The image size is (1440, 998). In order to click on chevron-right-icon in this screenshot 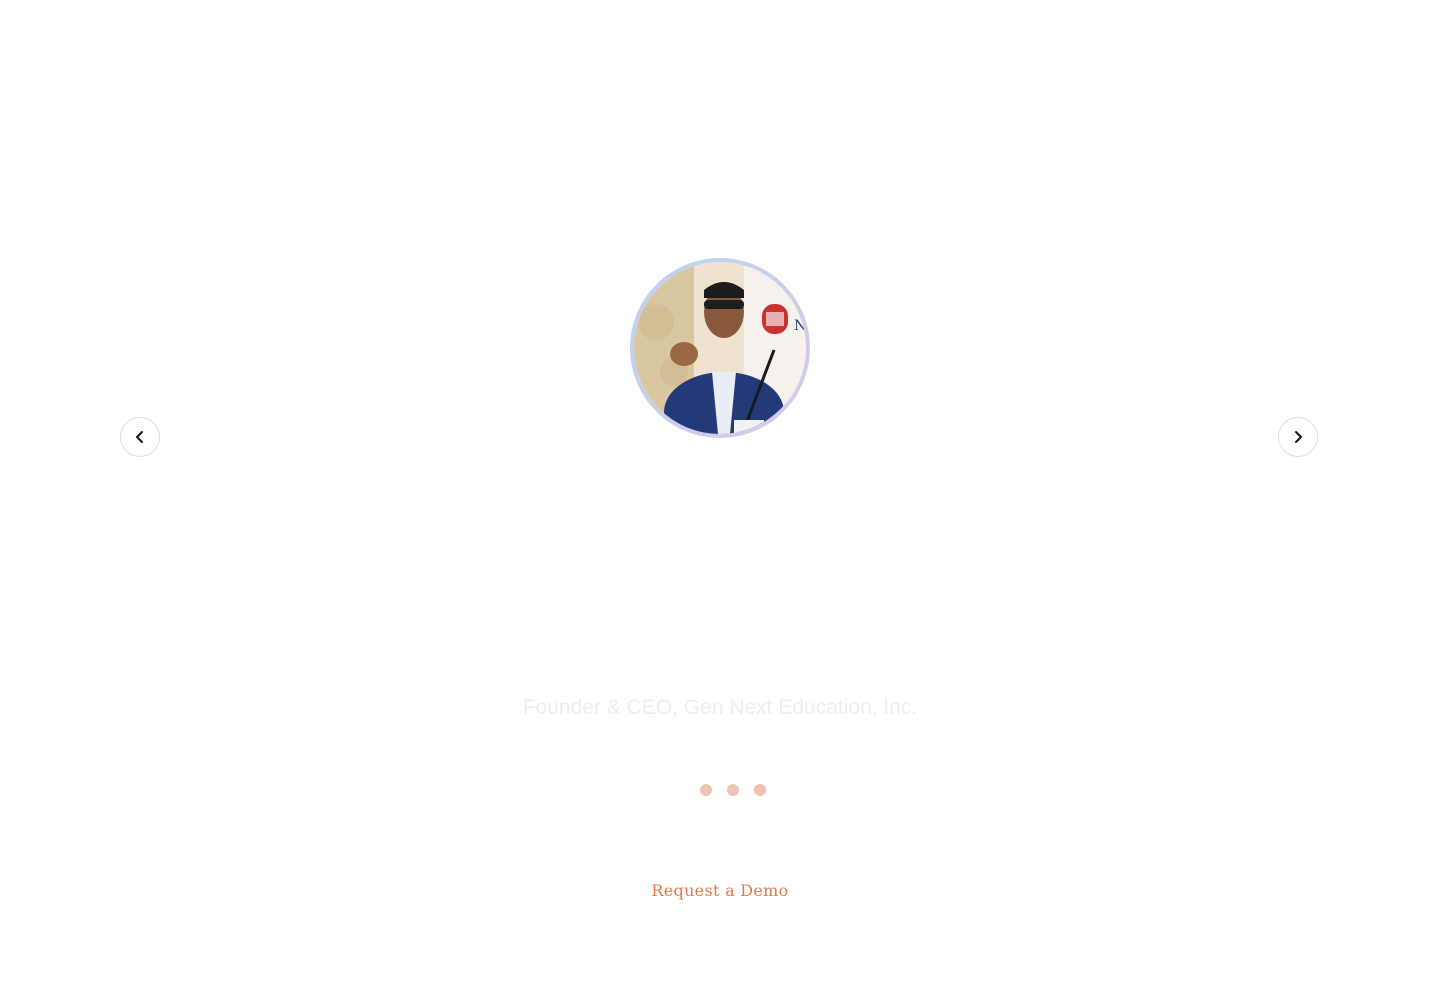, I will do `click(1298, 437)`.